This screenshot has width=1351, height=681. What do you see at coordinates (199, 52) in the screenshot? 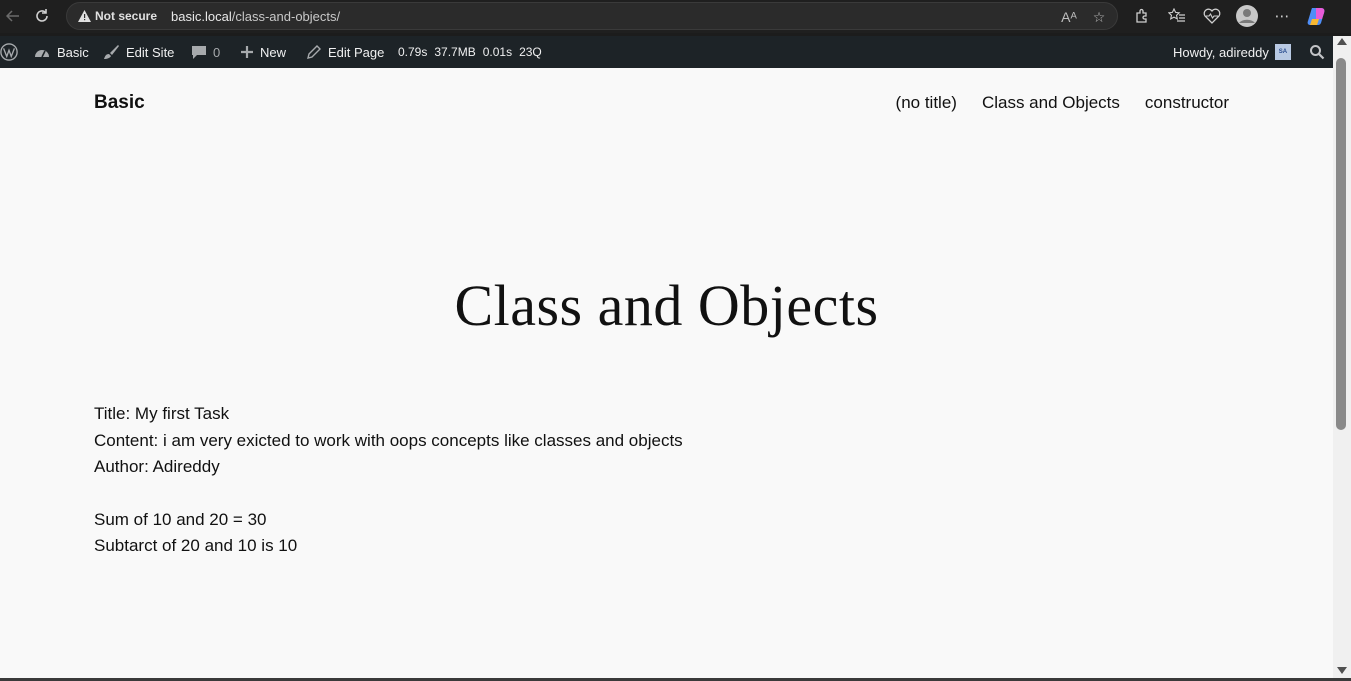
I see `comment-bubble-icon` at bounding box center [199, 52].